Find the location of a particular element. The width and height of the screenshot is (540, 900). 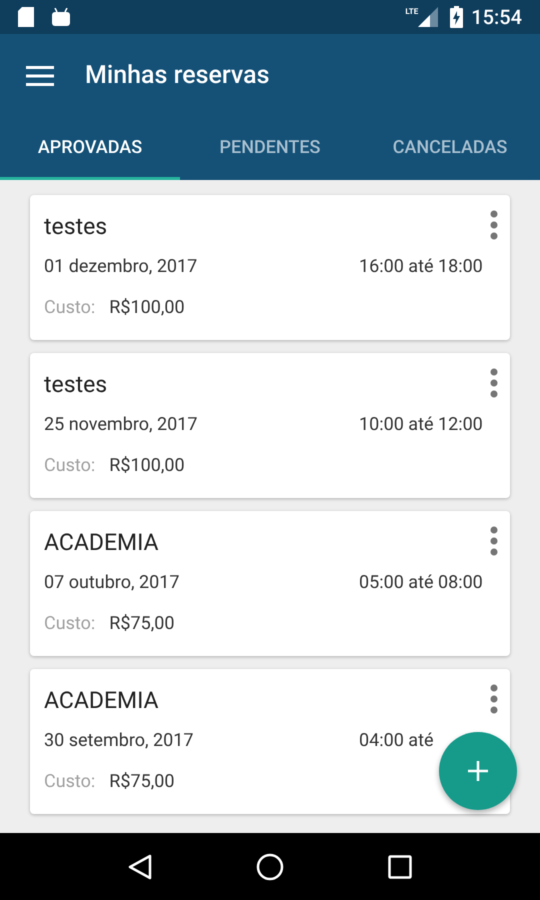

reservation-card: testes 25 novembro, 2017 10:00 até 12:00 Custo: R$100,00 is located at coordinates (270, 425).